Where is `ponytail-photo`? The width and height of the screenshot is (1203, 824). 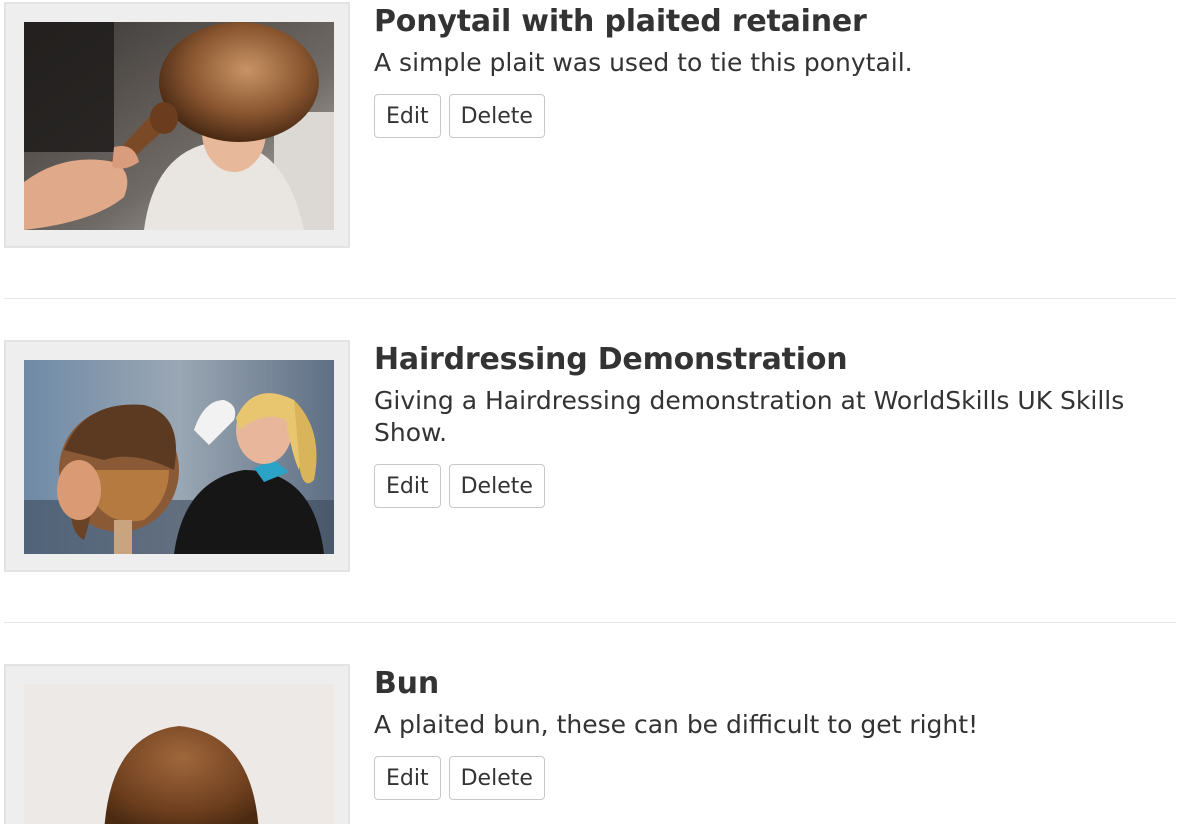 ponytail-photo is located at coordinates (179, 126).